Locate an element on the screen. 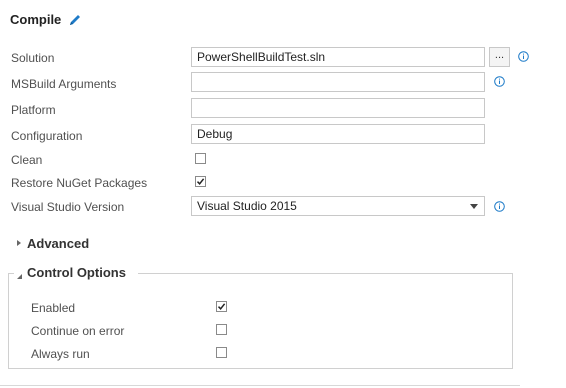 The height and width of the screenshot is (388, 566). chevron-down-icon is located at coordinates (474, 206).